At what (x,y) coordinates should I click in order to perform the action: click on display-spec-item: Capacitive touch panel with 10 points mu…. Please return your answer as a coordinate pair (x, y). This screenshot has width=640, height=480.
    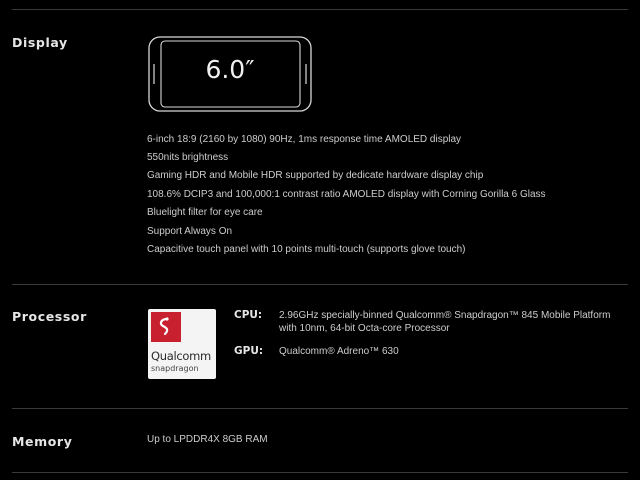
    Looking at the image, I should click on (306, 249).